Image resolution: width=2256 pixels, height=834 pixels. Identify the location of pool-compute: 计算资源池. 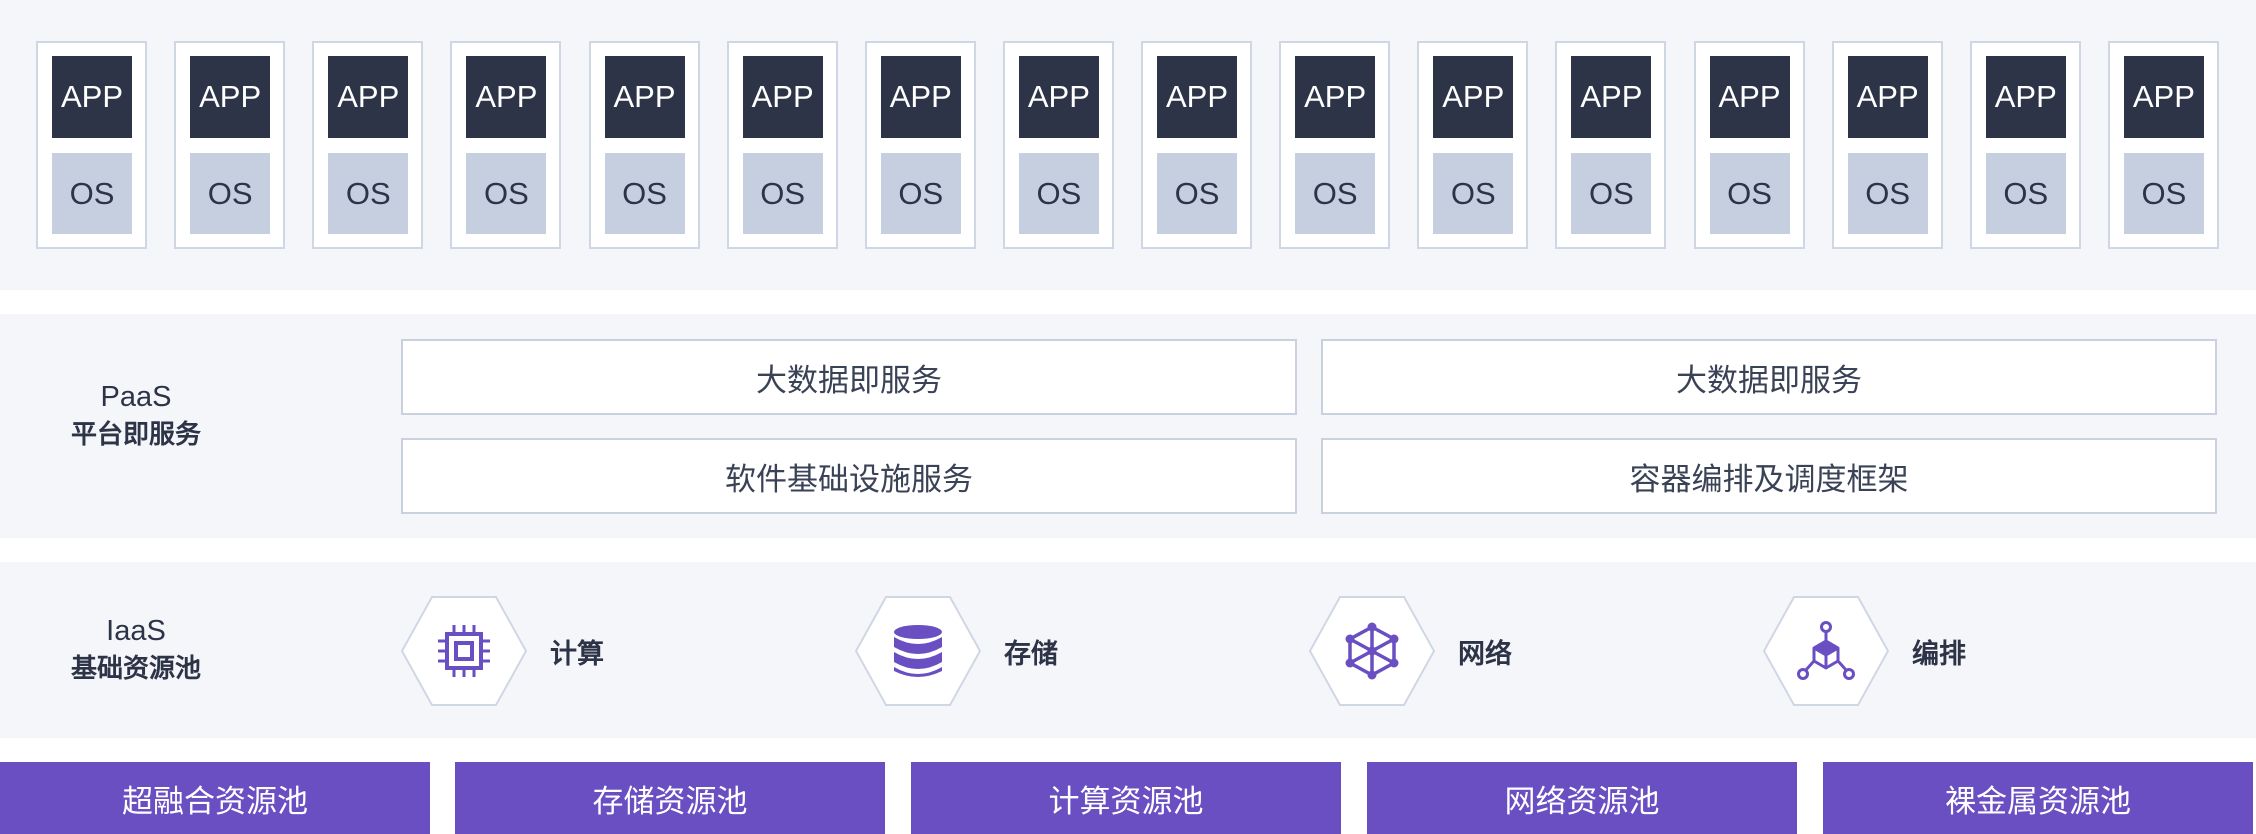
(1126, 798).